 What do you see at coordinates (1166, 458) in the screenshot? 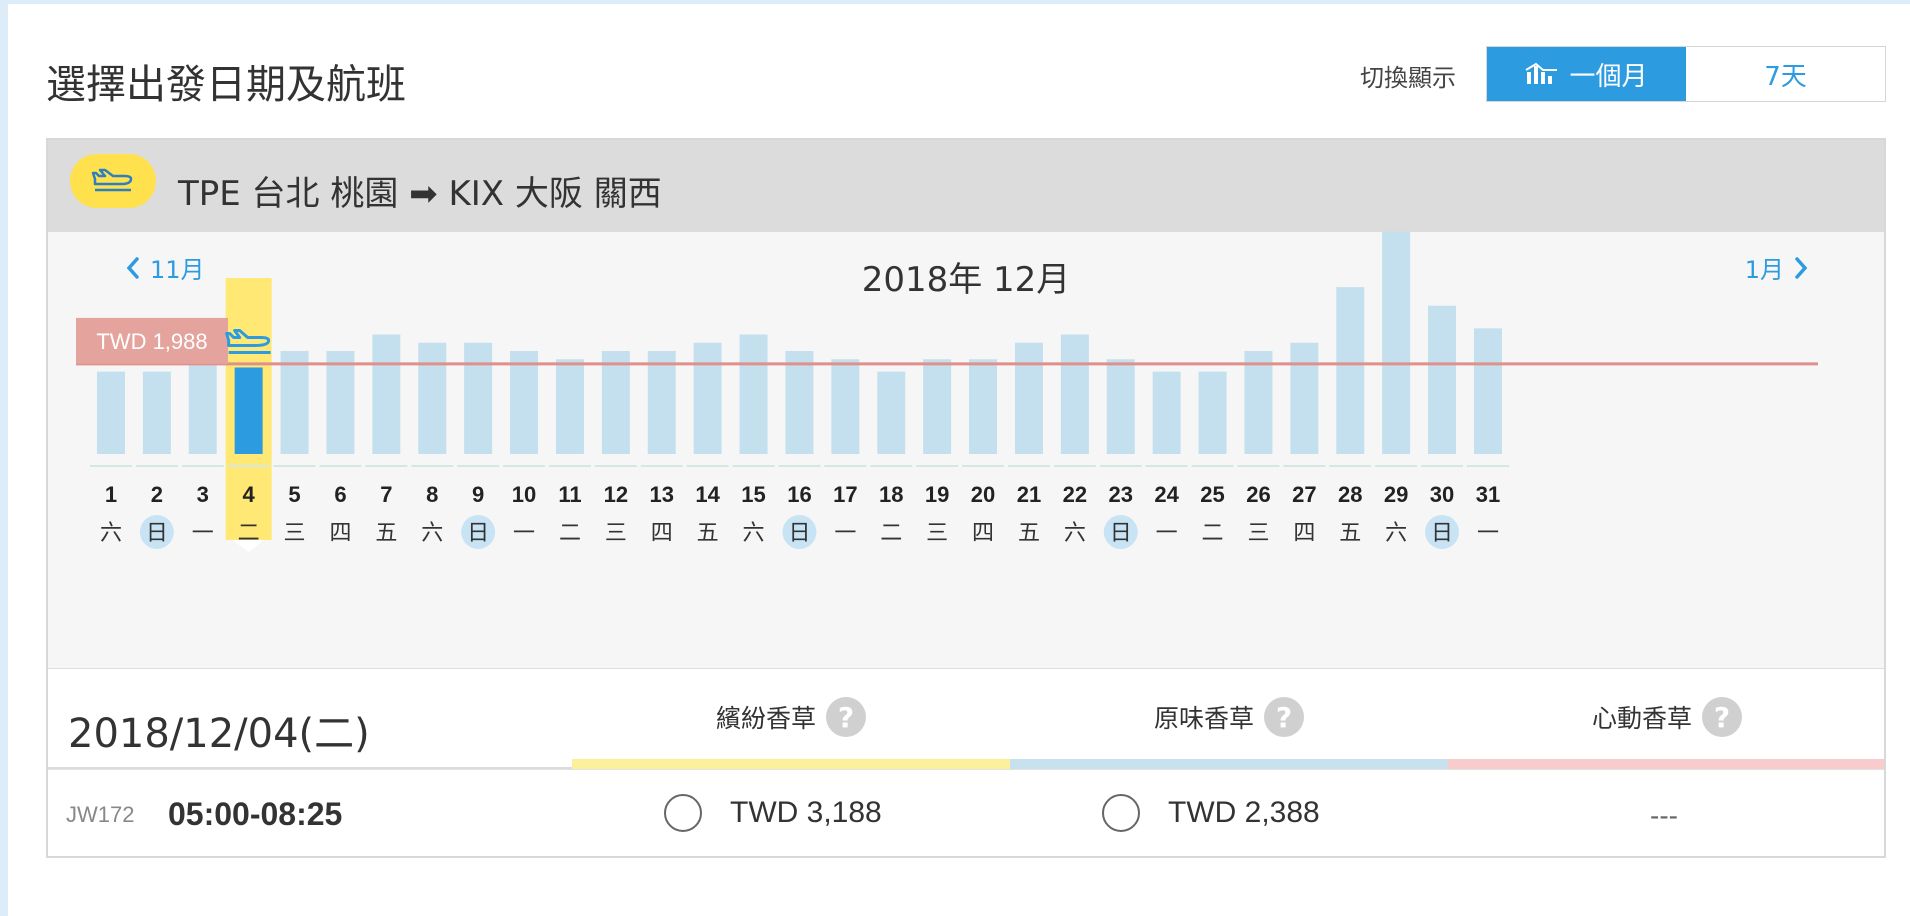
I see `day-column: 24 一` at bounding box center [1166, 458].